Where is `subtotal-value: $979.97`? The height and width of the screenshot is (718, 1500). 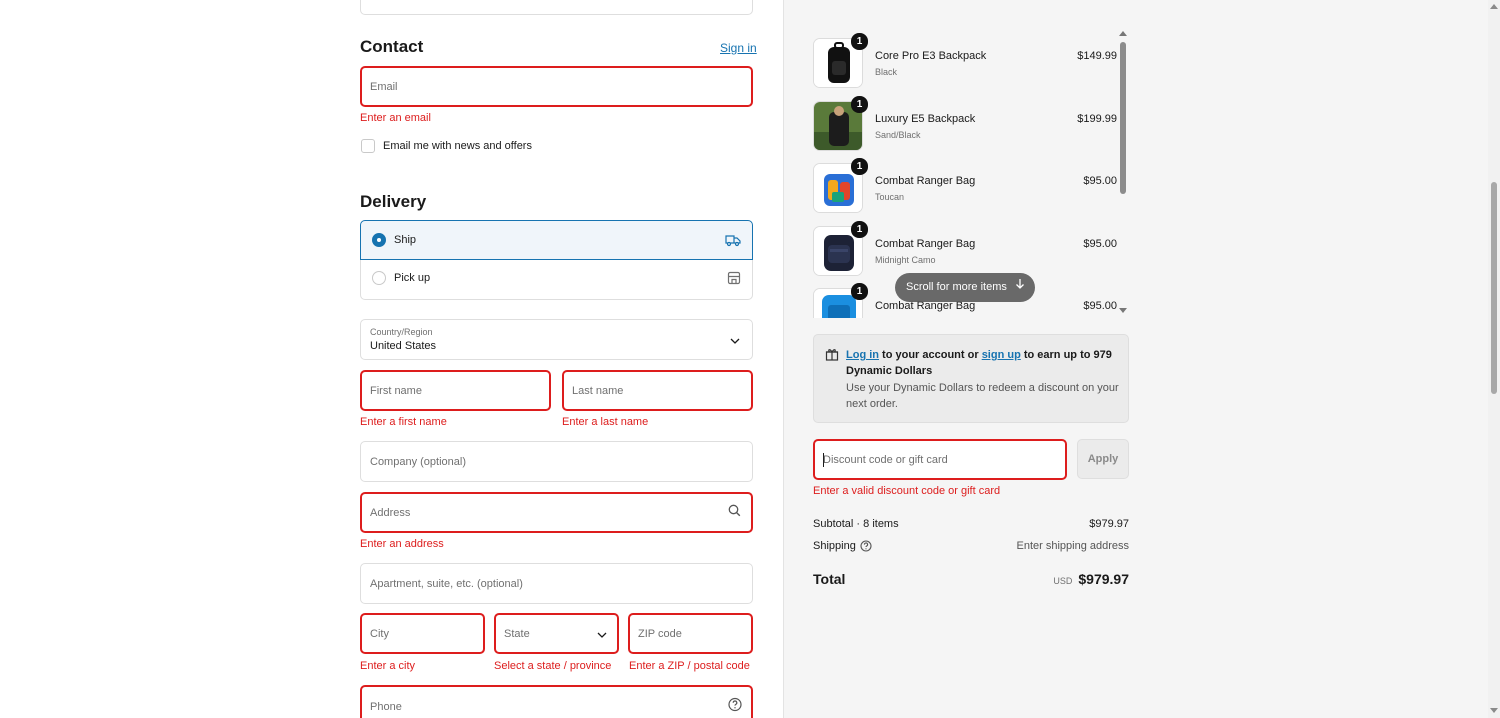
subtotal-value: $979.97 is located at coordinates (1109, 524).